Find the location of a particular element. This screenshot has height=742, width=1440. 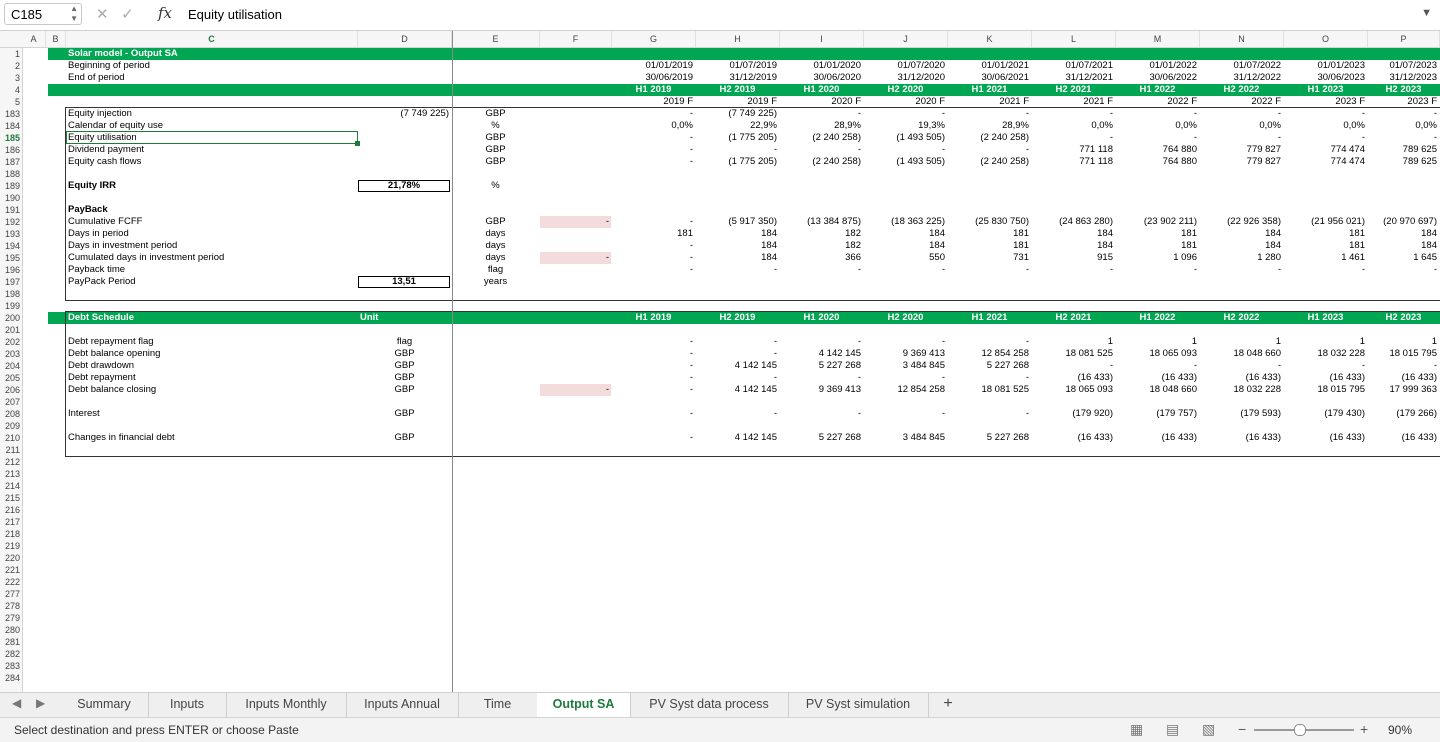

half-label: H2 2019 is located at coordinates (737, 90).